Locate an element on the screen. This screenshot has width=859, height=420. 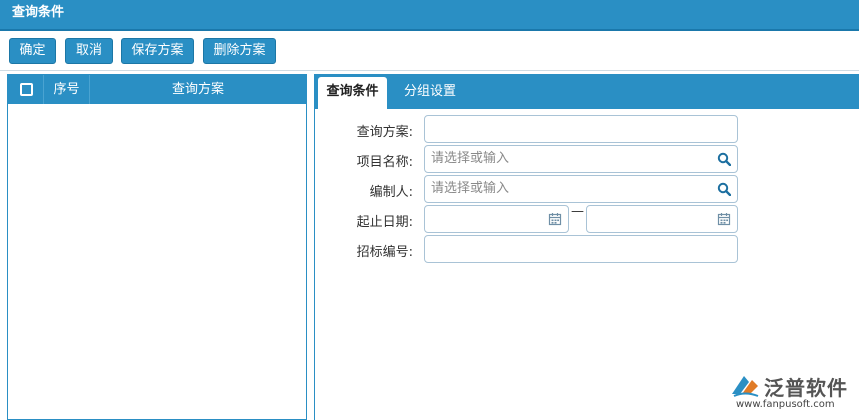
column-header-plan: 查询方案 is located at coordinates (198, 89).